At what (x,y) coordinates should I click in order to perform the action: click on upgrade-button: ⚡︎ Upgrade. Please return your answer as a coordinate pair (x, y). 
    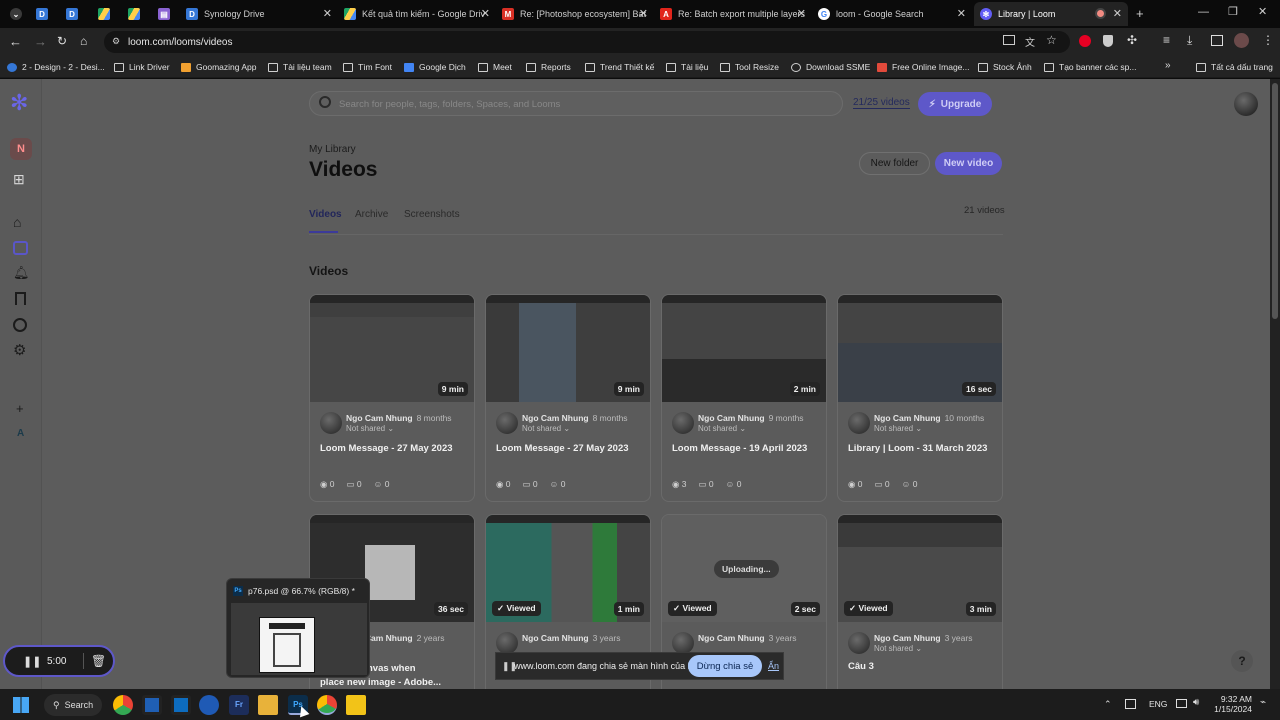
    Looking at the image, I should click on (955, 104).